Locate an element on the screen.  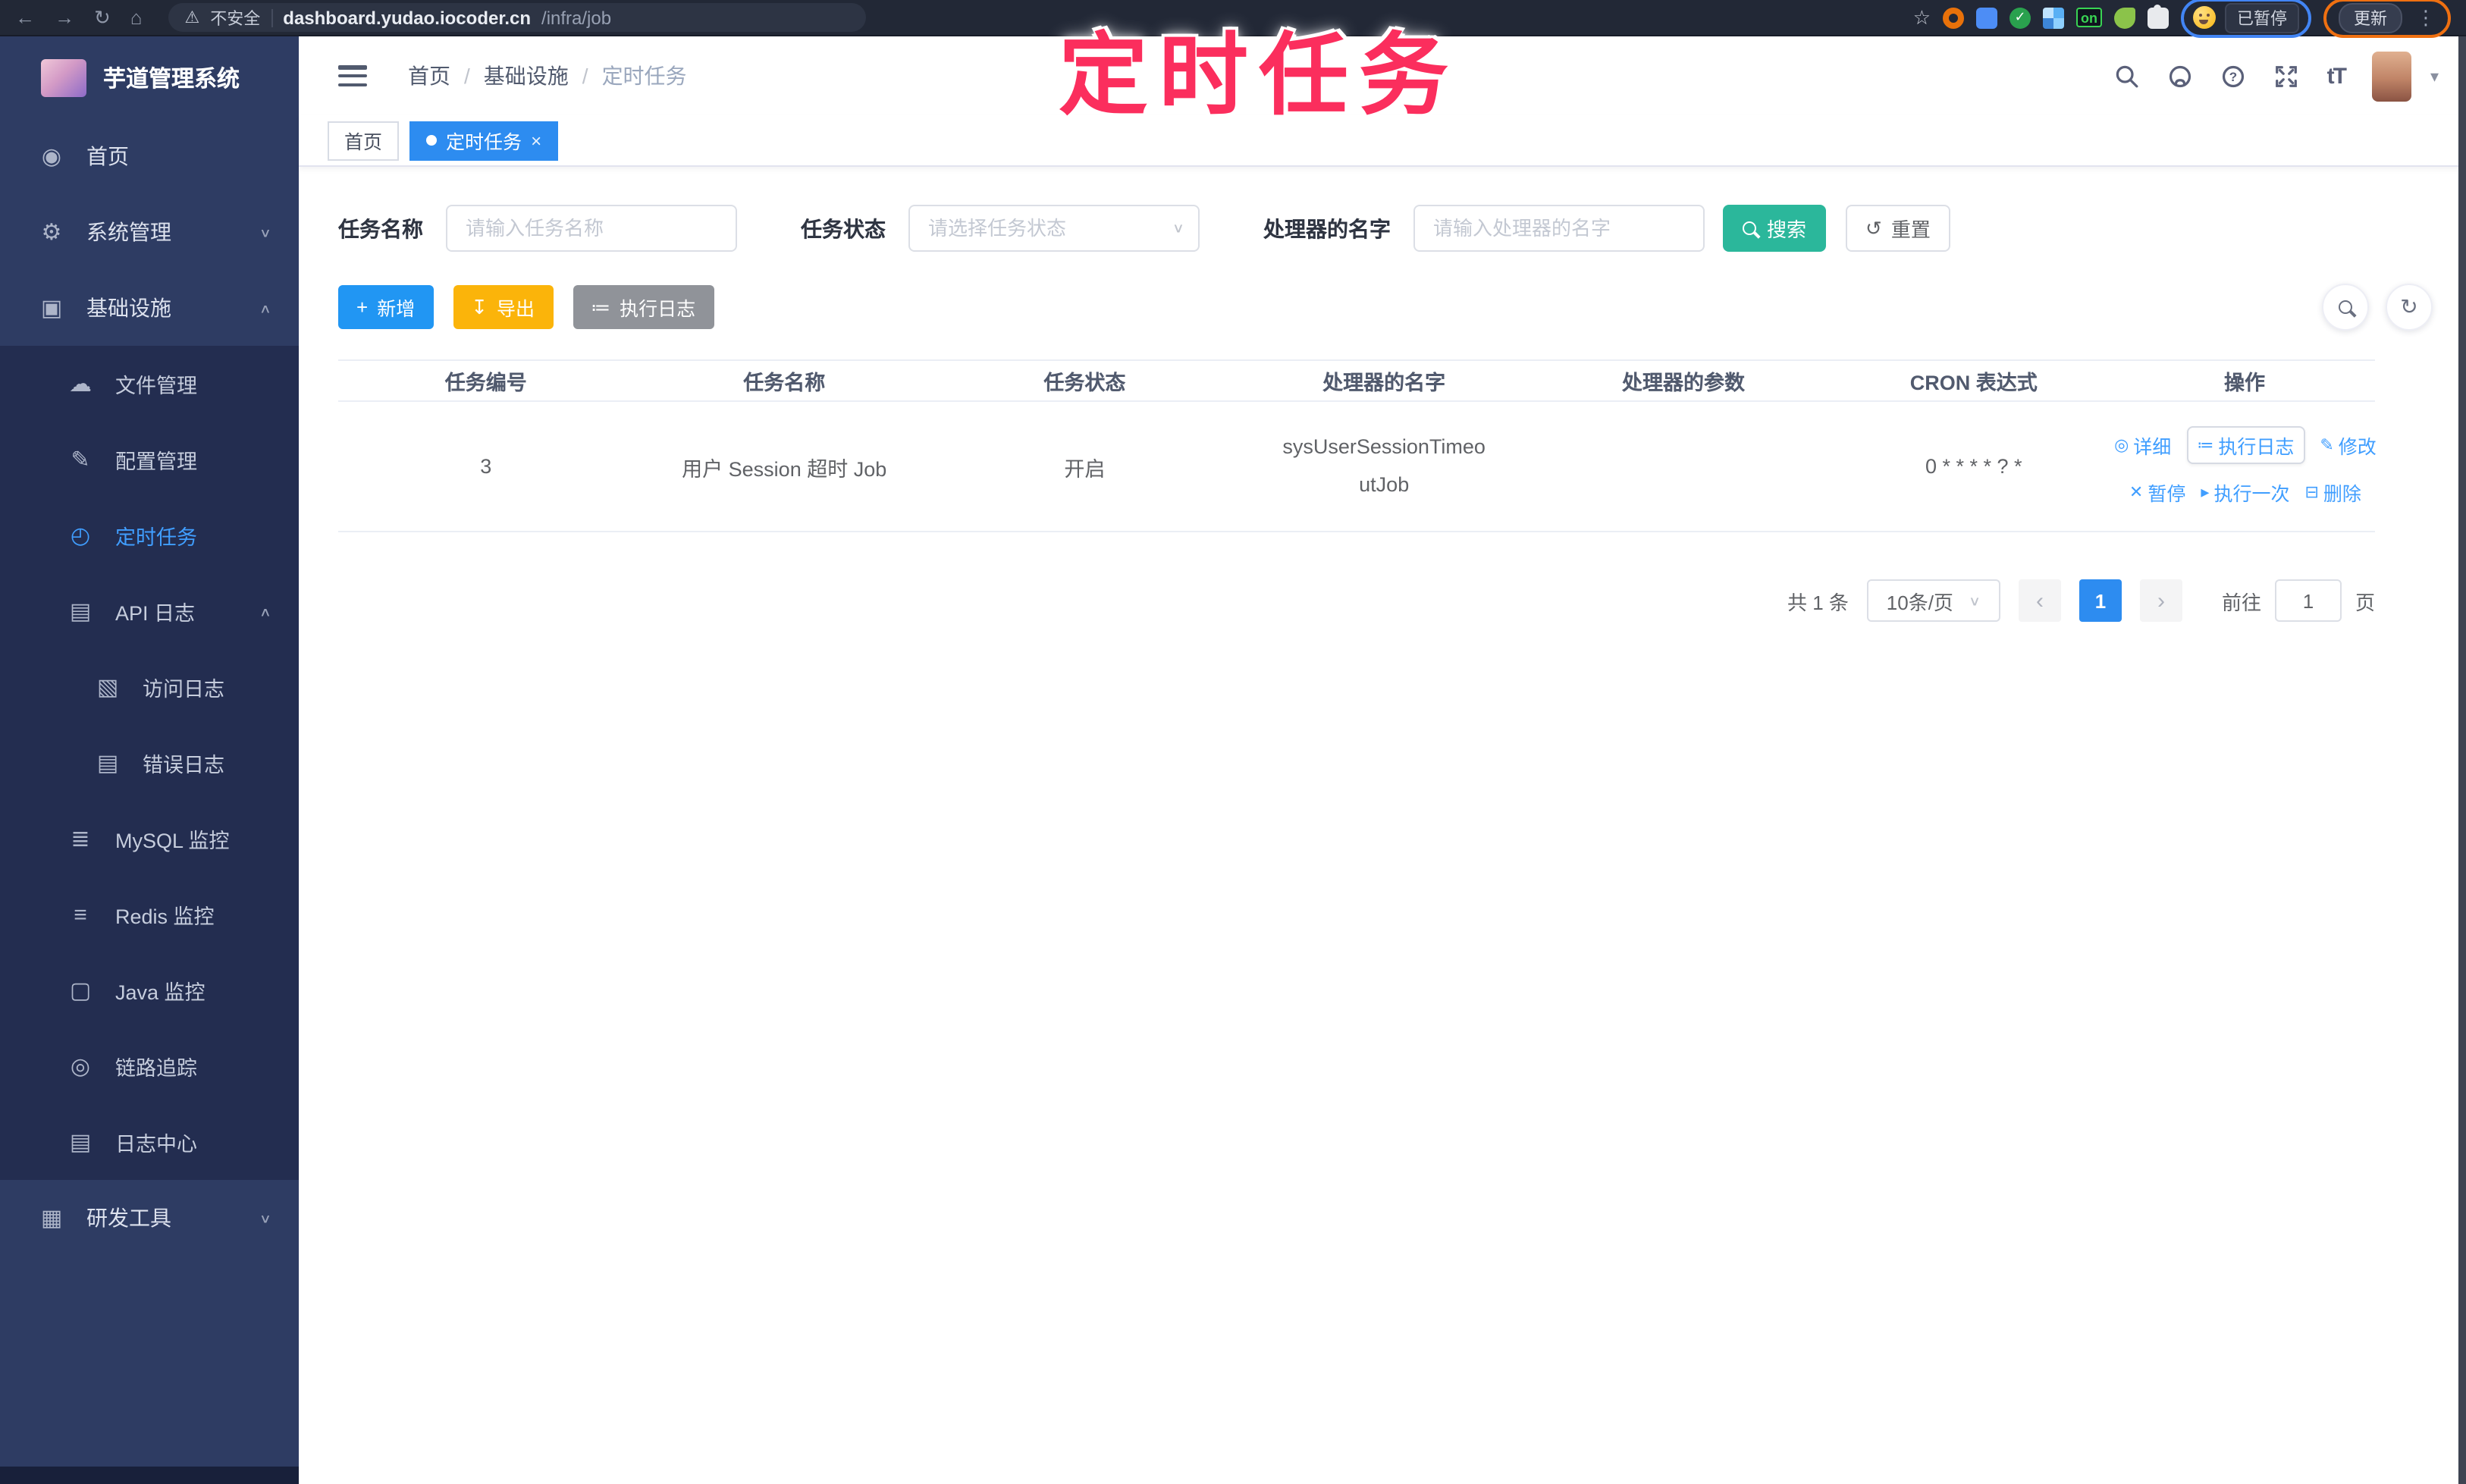
sidebar-item-trace: ◎ 链路追踪 is located at coordinates (149, 1066).